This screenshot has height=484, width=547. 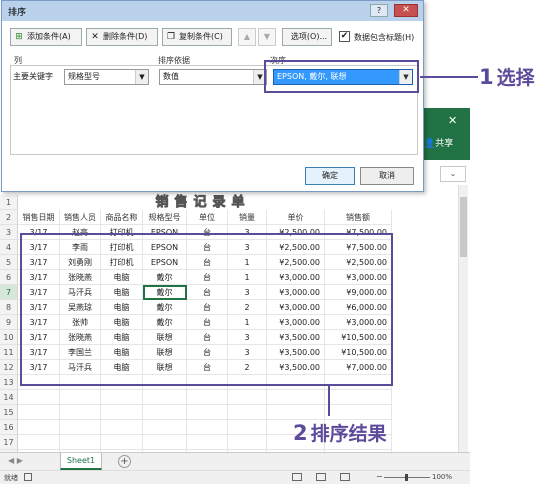 I want to click on column-header-cell: 单价, so click(x=296, y=217).